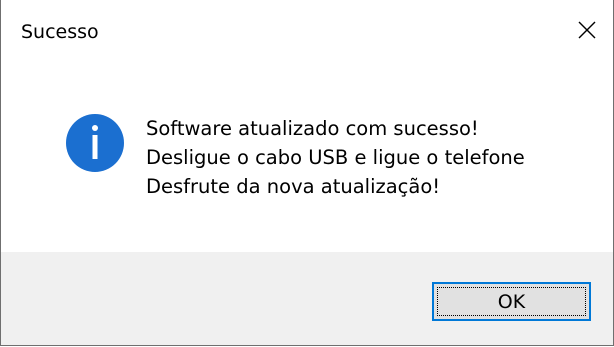 The image size is (614, 347). What do you see at coordinates (293, 186) in the screenshot?
I see `message-line-enjoy: Desfrute da nova atualização!` at bounding box center [293, 186].